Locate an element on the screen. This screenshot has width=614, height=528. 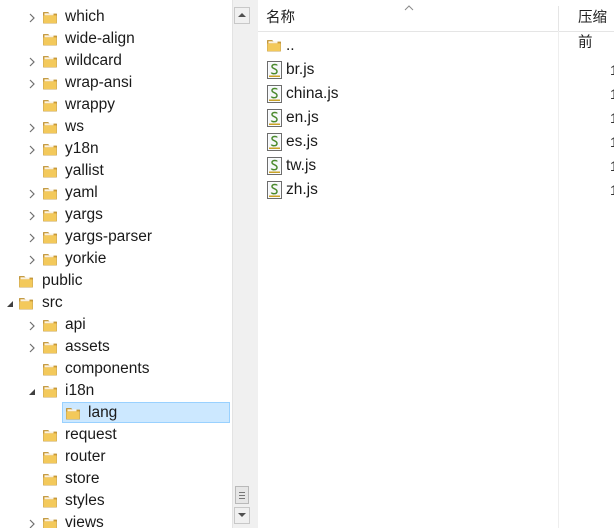
scroll-up-button is located at coordinates (242, 15).